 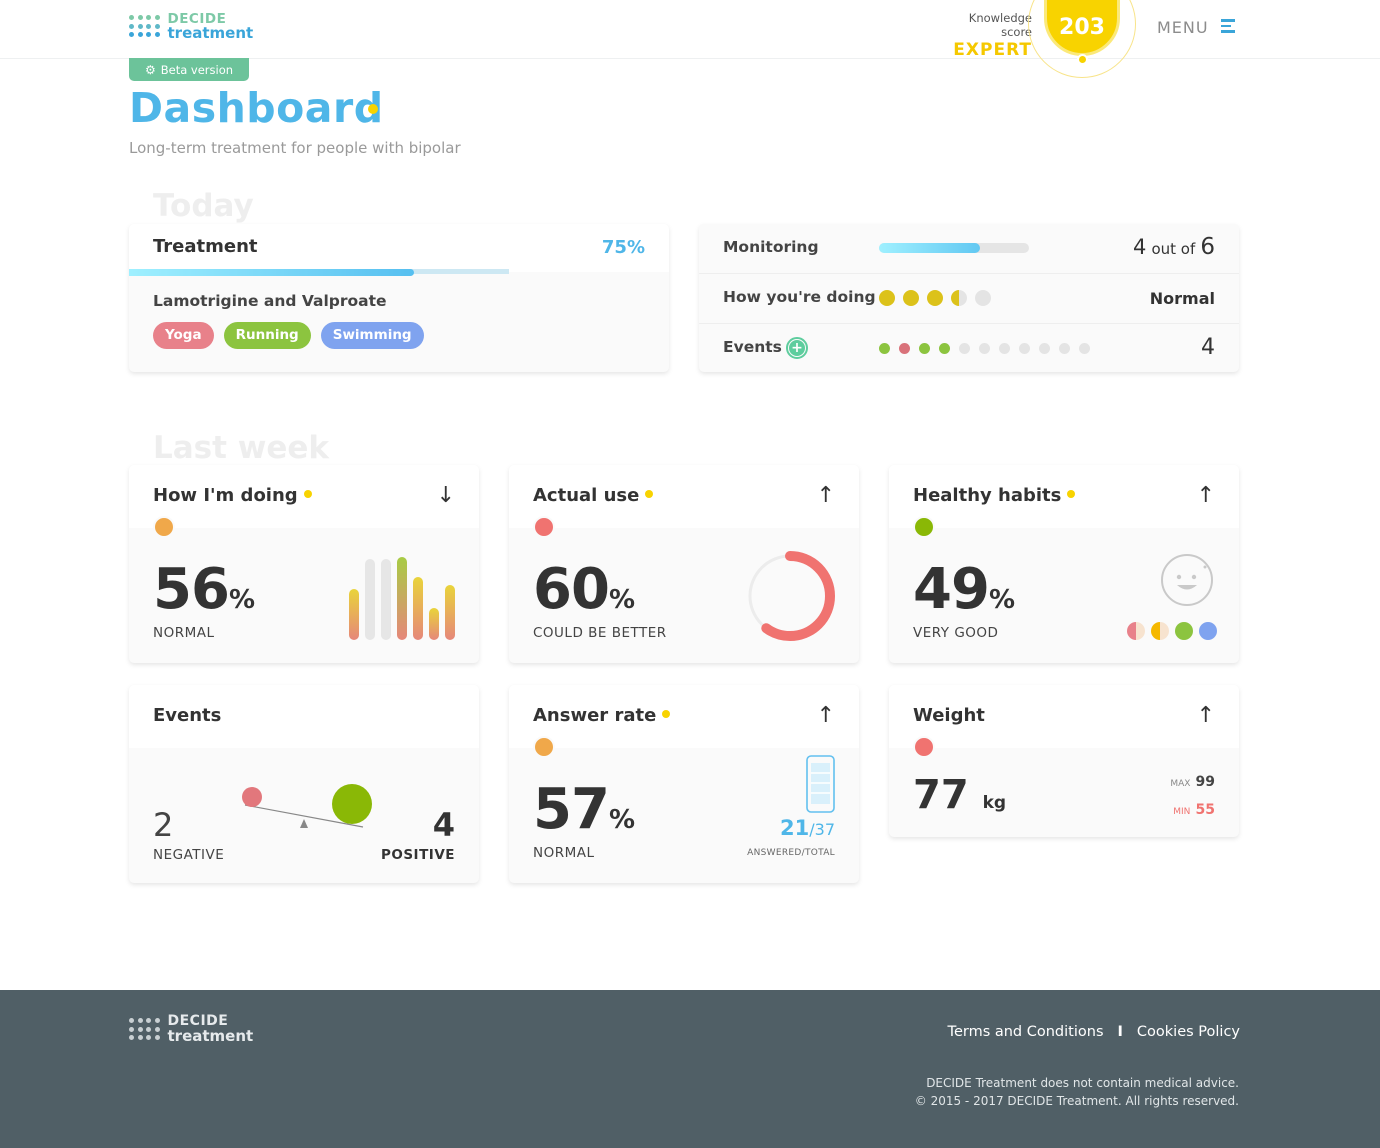 What do you see at coordinates (1227, 27) in the screenshot?
I see `hamburger-icon` at bounding box center [1227, 27].